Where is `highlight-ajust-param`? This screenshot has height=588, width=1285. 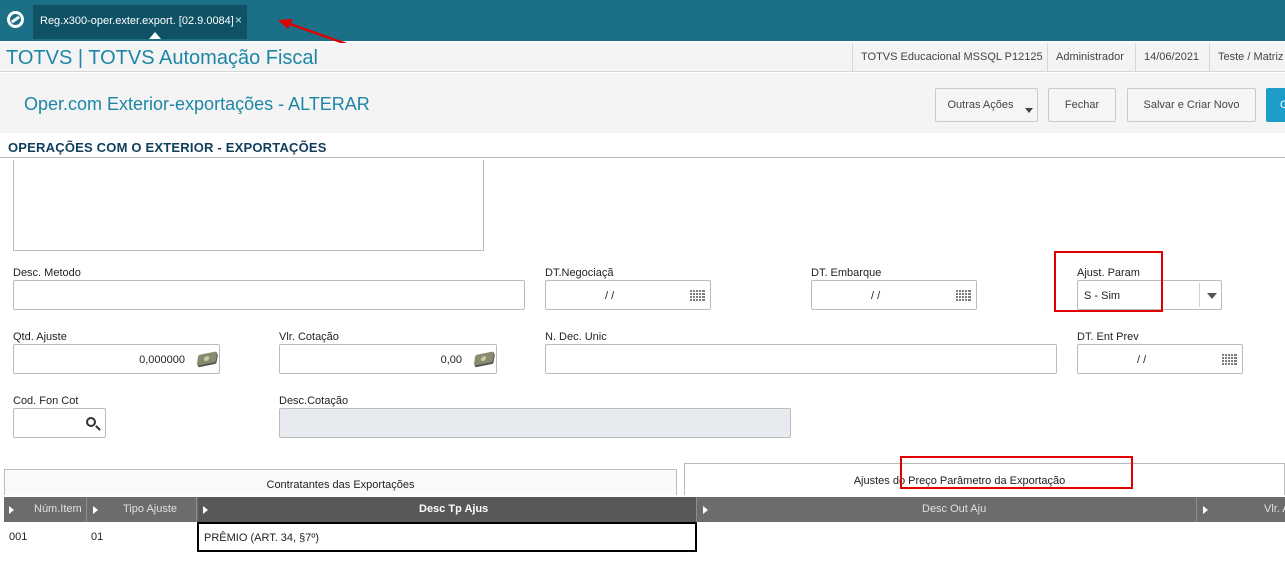
highlight-ajust-param is located at coordinates (1108, 281).